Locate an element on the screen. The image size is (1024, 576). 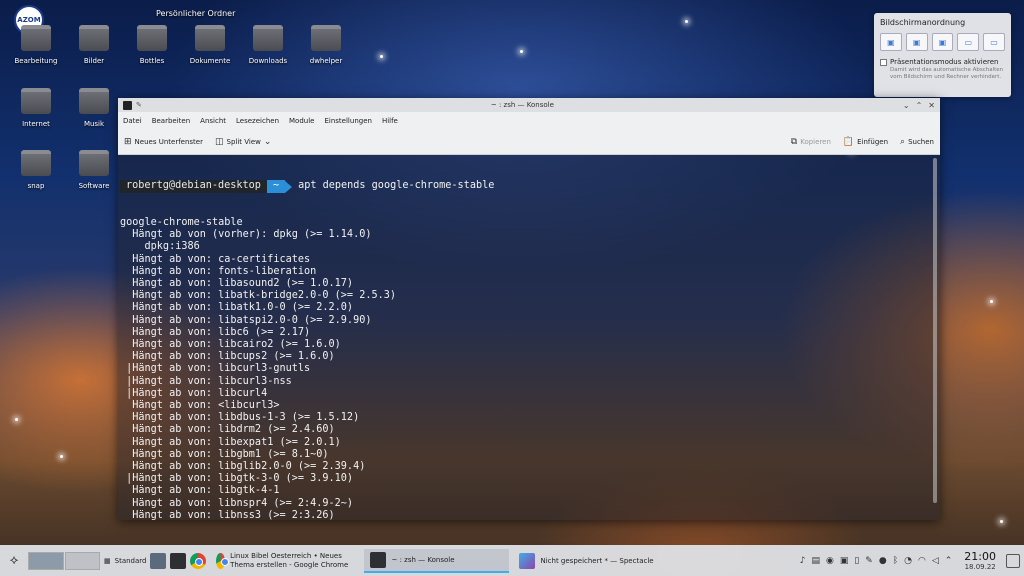
konsole-app-icon is located at coordinates (127, 105).